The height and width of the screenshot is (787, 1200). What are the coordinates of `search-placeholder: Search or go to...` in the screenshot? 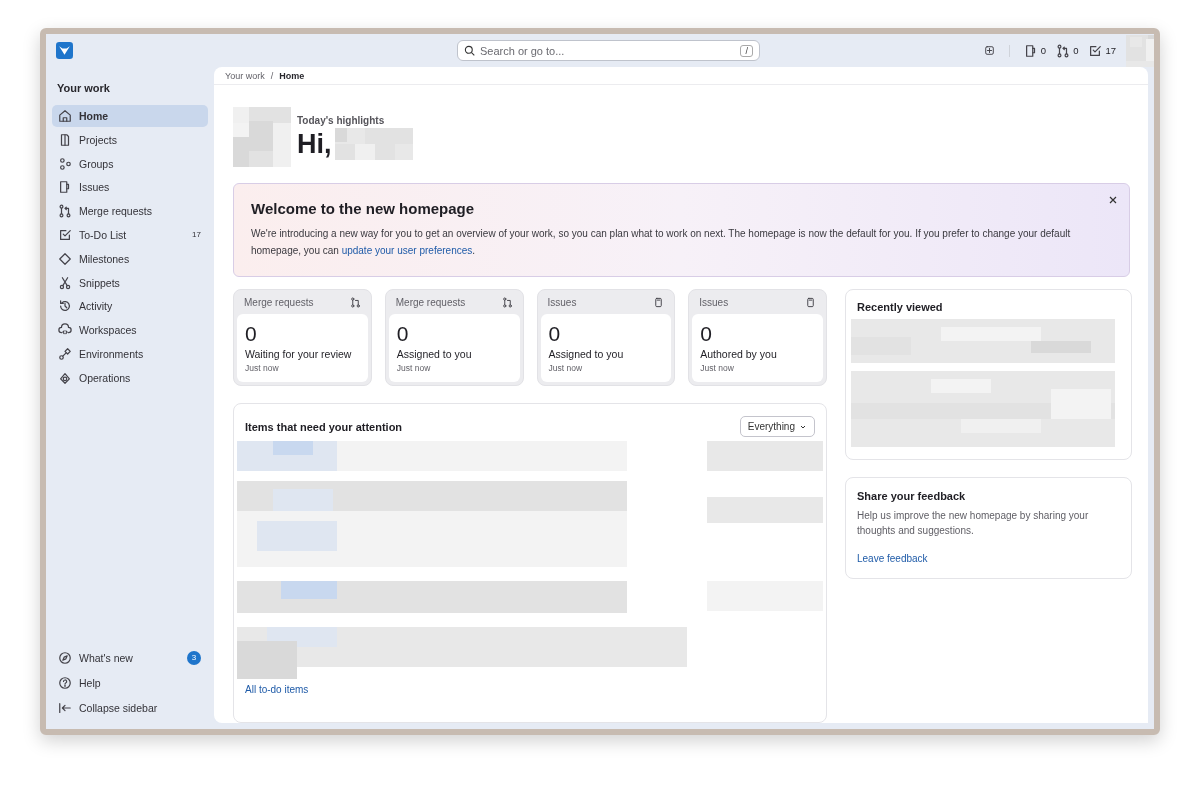 It's located at (523, 50).